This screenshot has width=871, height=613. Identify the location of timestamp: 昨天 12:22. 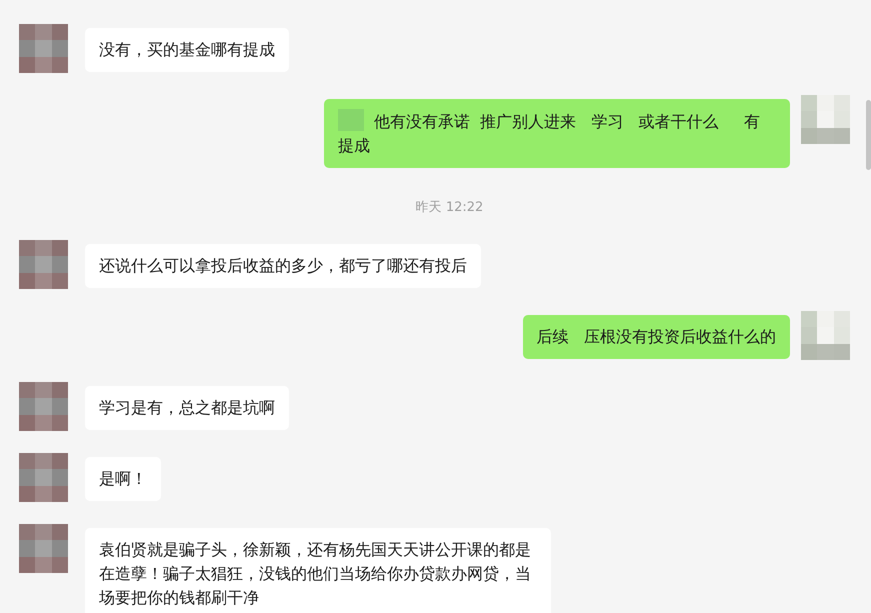
(450, 207).